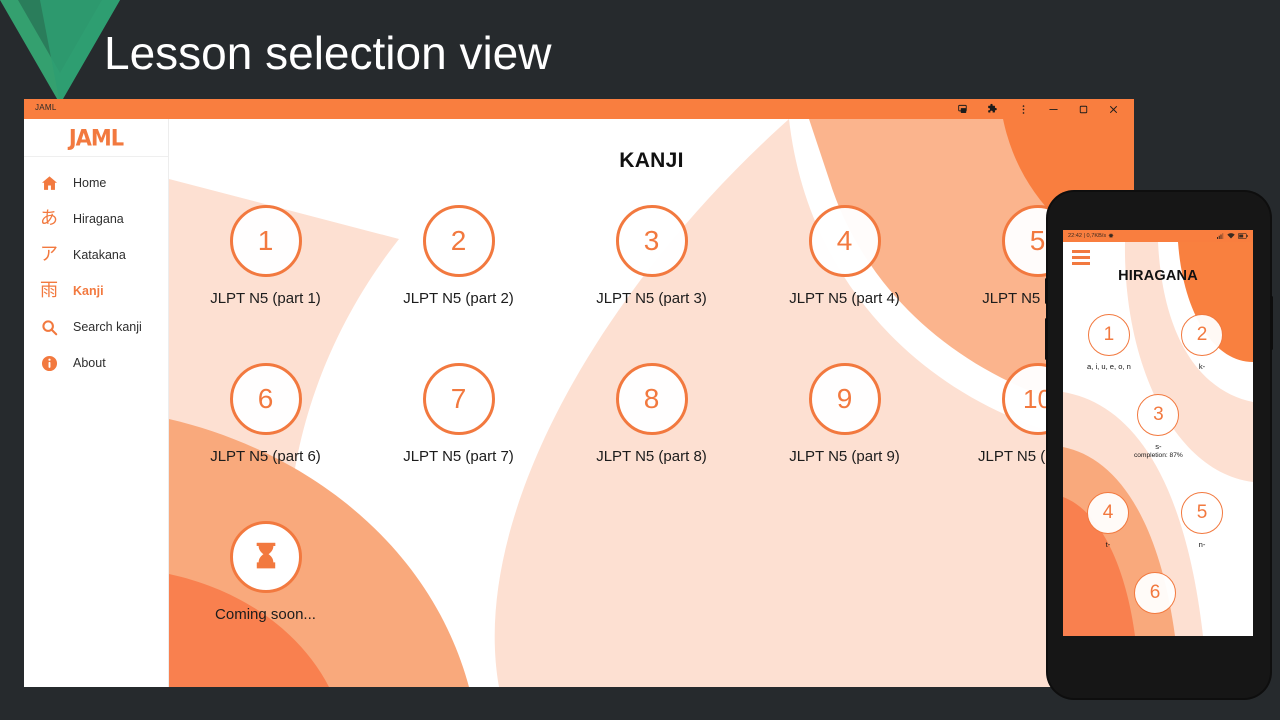 Image resolution: width=1280 pixels, height=720 pixels. Describe the element at coordinates (49, 254) in the screenshot. I see `katakana-icon: ア` at that location.